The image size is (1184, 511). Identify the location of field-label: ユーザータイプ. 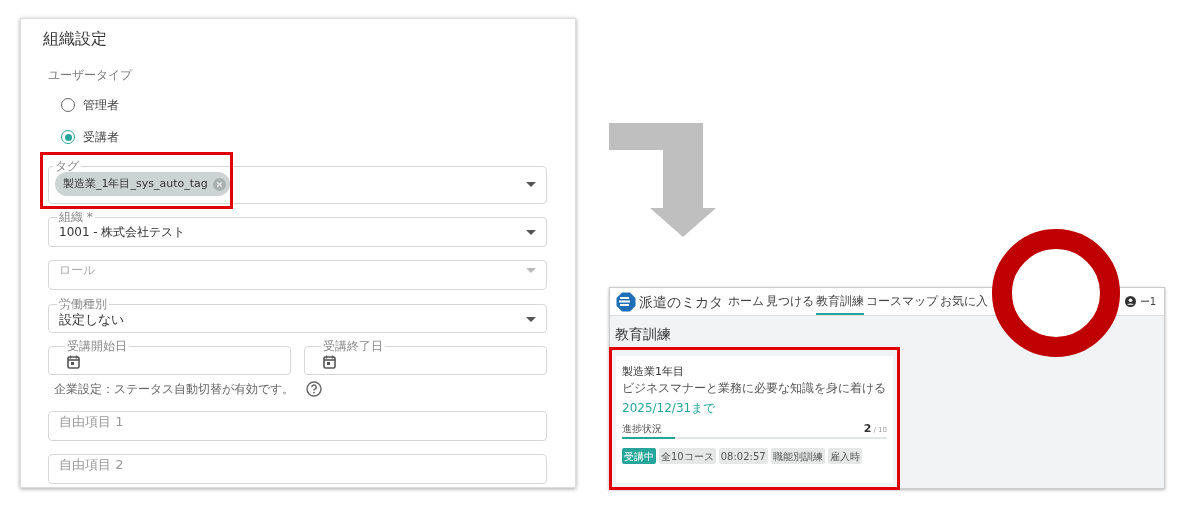
(91, 75).